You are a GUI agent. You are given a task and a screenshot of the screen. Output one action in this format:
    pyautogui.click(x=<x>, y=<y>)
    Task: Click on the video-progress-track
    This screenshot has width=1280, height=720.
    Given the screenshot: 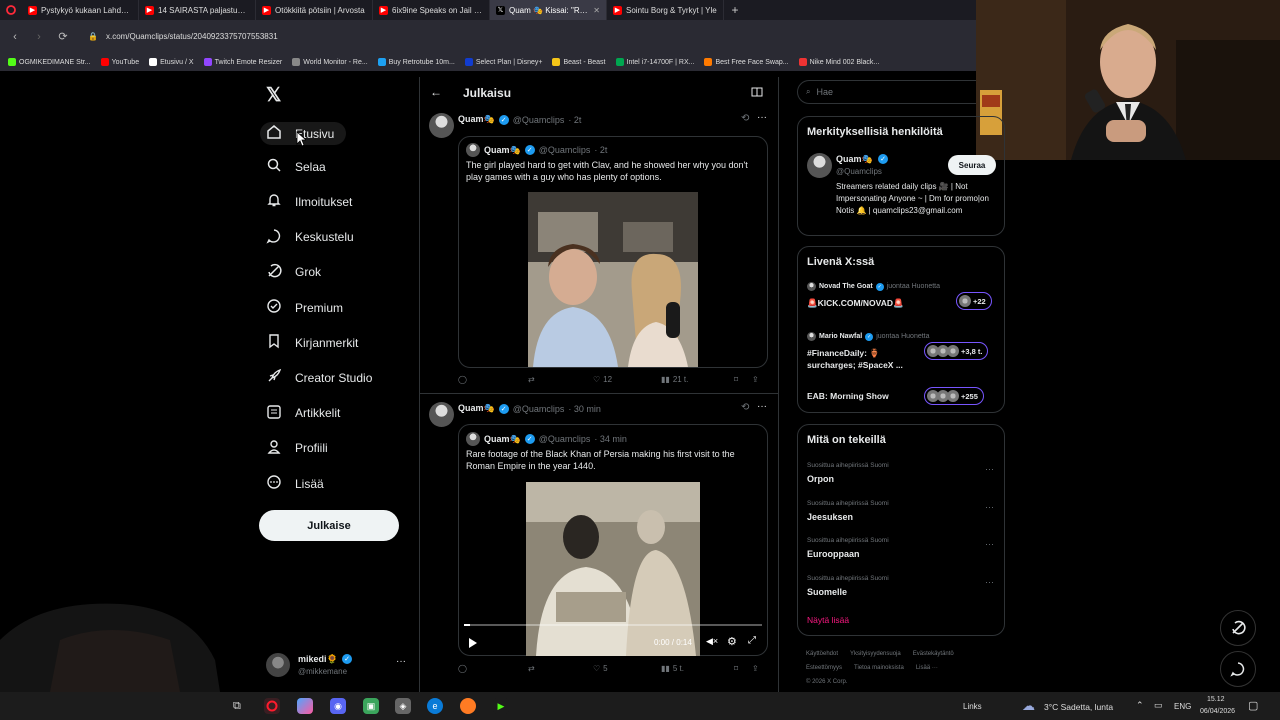 What is the action you would take?
    pyautogui.click(x=613, y=625)
    